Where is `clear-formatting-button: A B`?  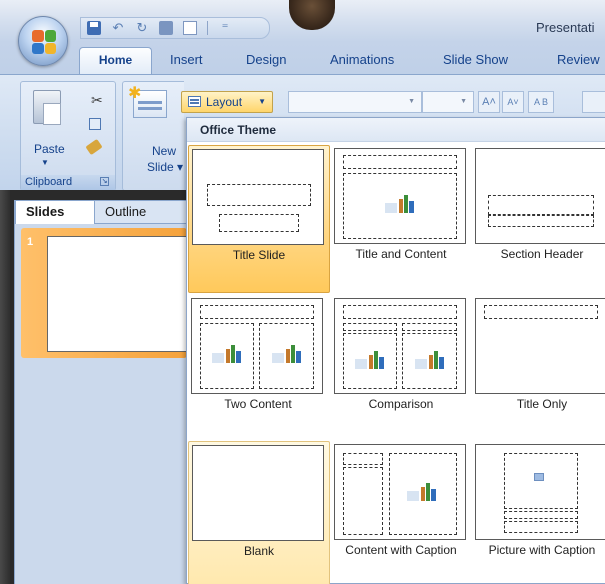
clear-formatting-button: A B is located at coordinates (541, 102).